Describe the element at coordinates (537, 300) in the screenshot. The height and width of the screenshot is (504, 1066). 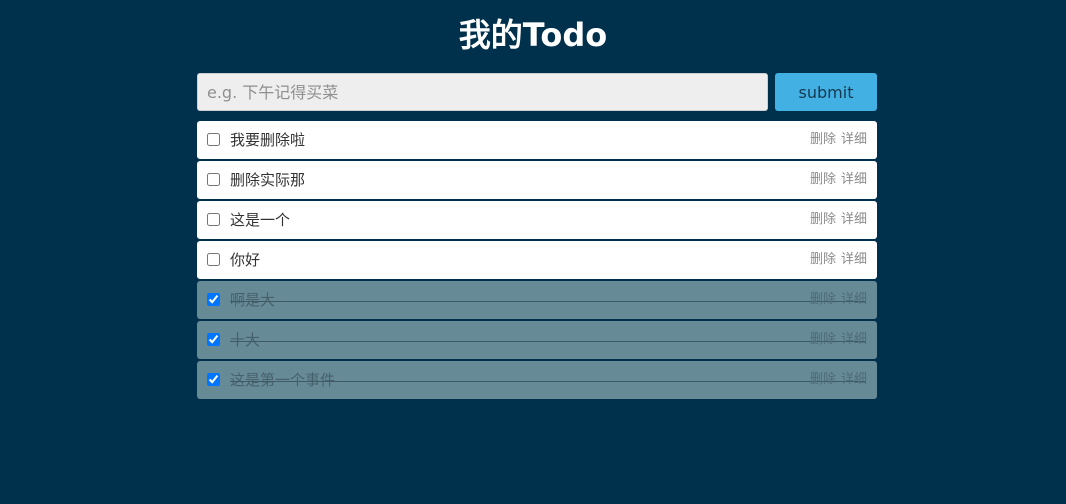
I see `todo-item-completed: 啊是大 删除 详细` at that location.